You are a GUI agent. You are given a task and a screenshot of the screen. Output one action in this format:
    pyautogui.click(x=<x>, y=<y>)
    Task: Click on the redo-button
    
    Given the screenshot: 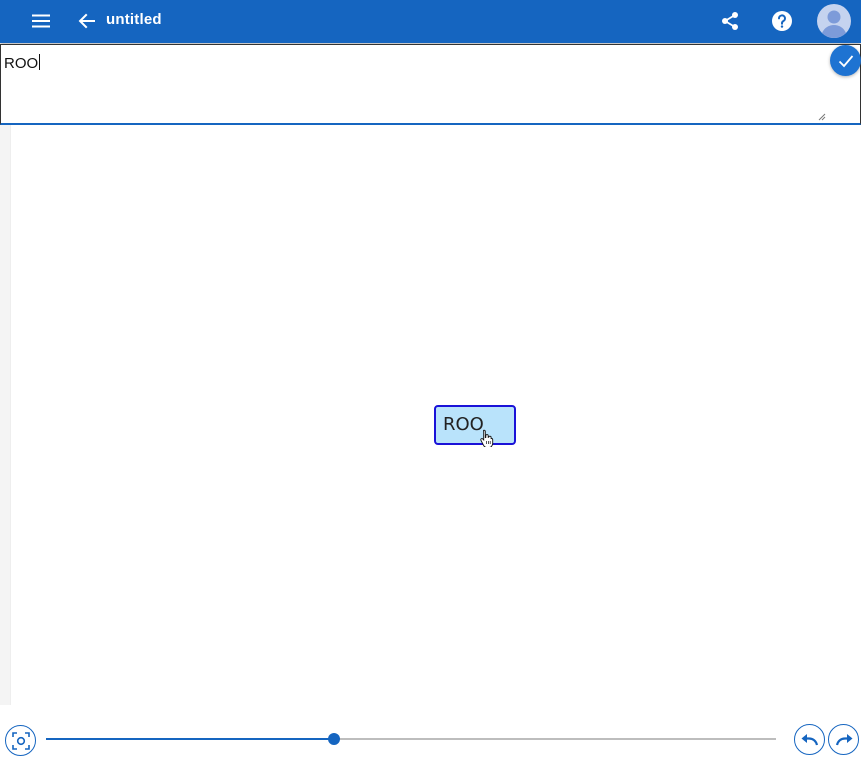 What is the action you would take?
    pyautogui.click(x=843, y=739)
    